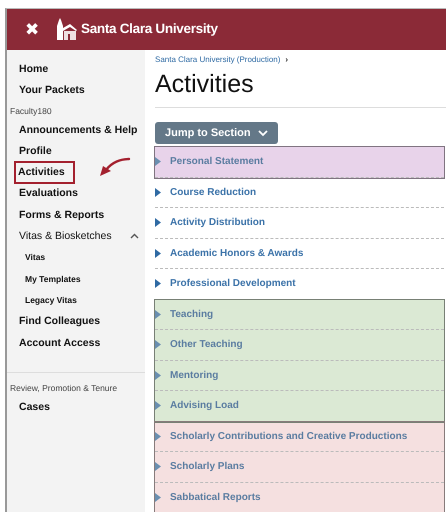 Image resolution: width=446 pixels, height=512 pixels. Describe the element at coordinates (76, 301) in the screenshot. I see `sidebar-item: Legacy Vitas` at that location.